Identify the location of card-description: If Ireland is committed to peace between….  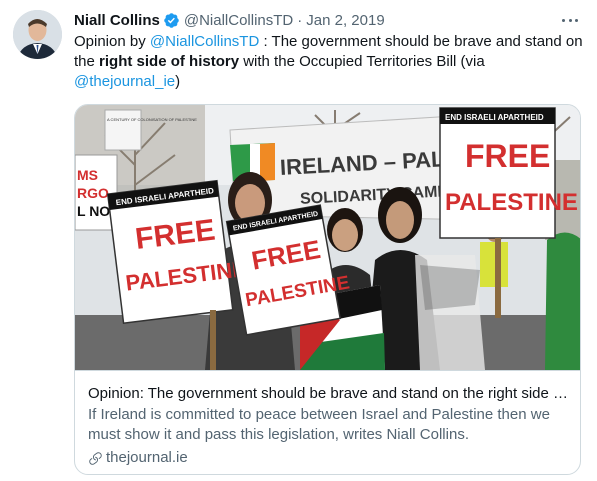
(319, 424).